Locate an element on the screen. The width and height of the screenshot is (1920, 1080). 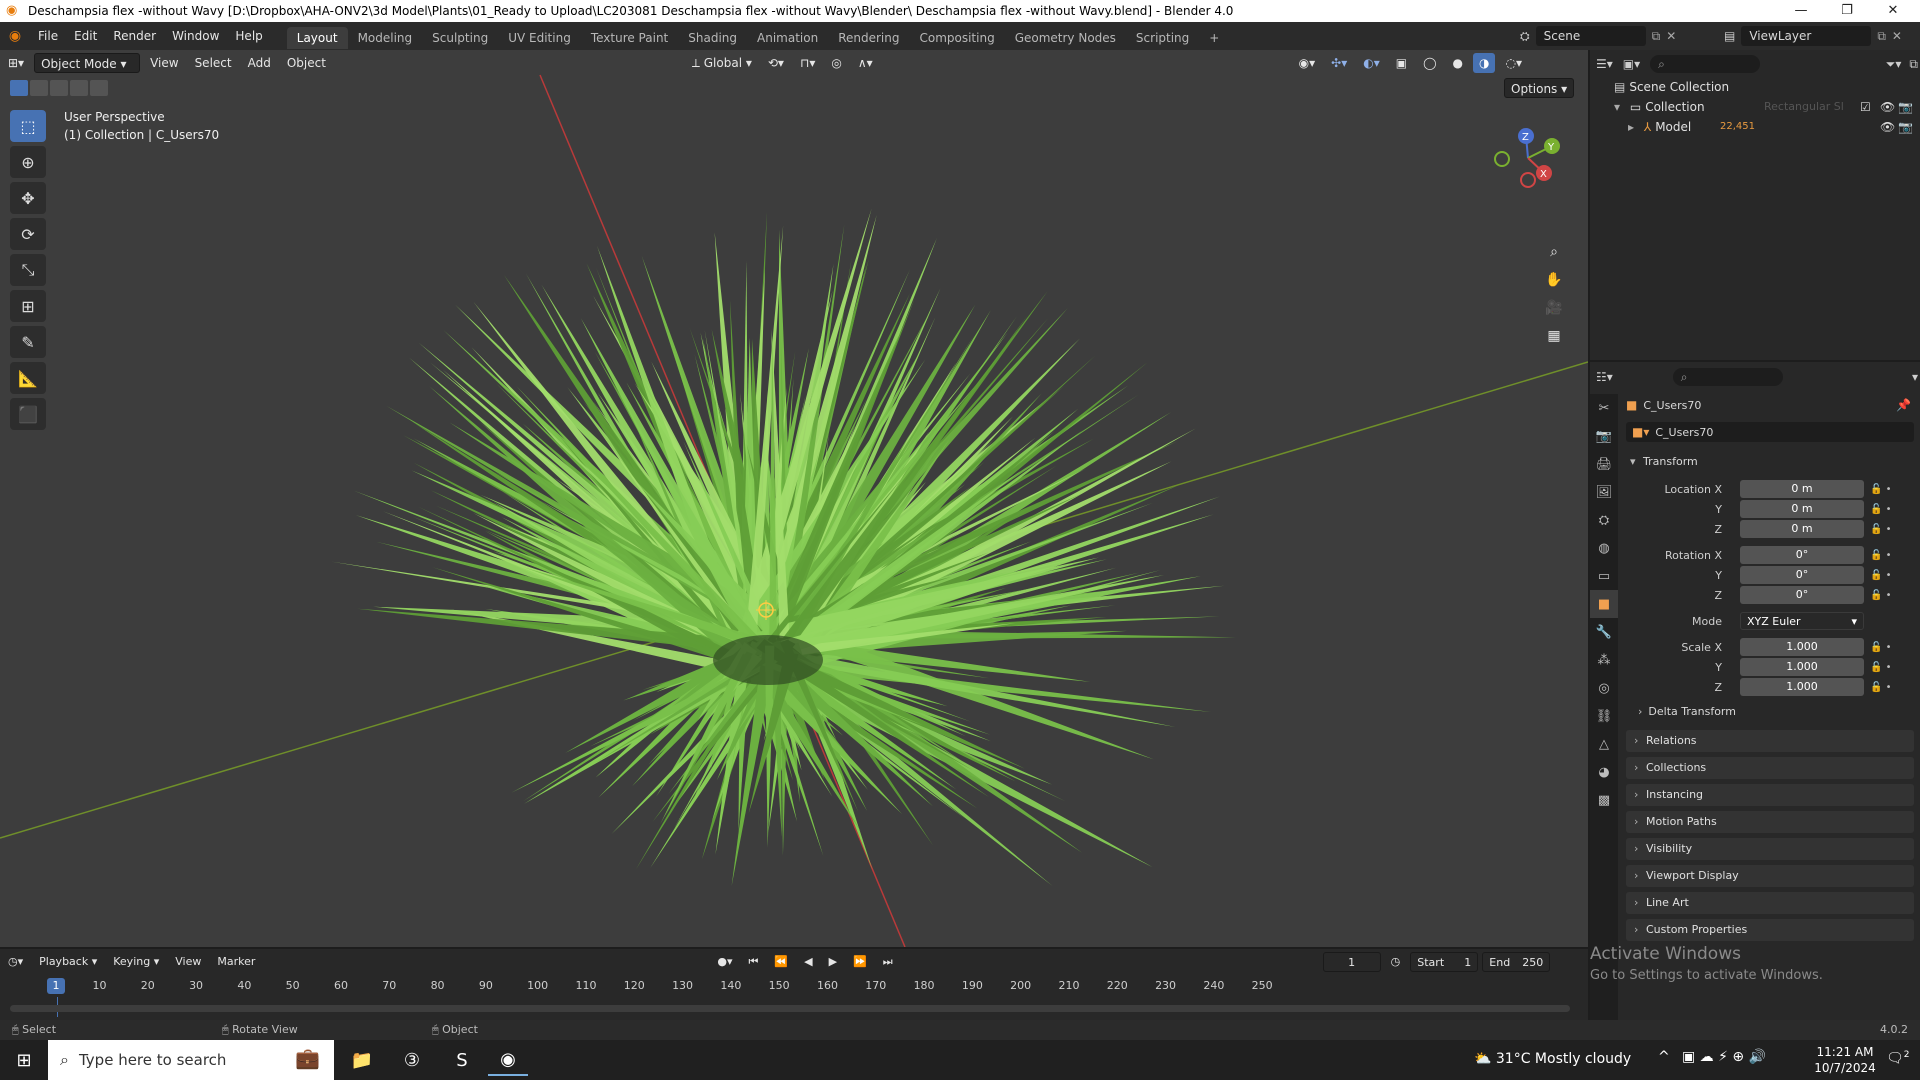
tab-uv-editing: UV Editing is located at coordinates (539, 38).